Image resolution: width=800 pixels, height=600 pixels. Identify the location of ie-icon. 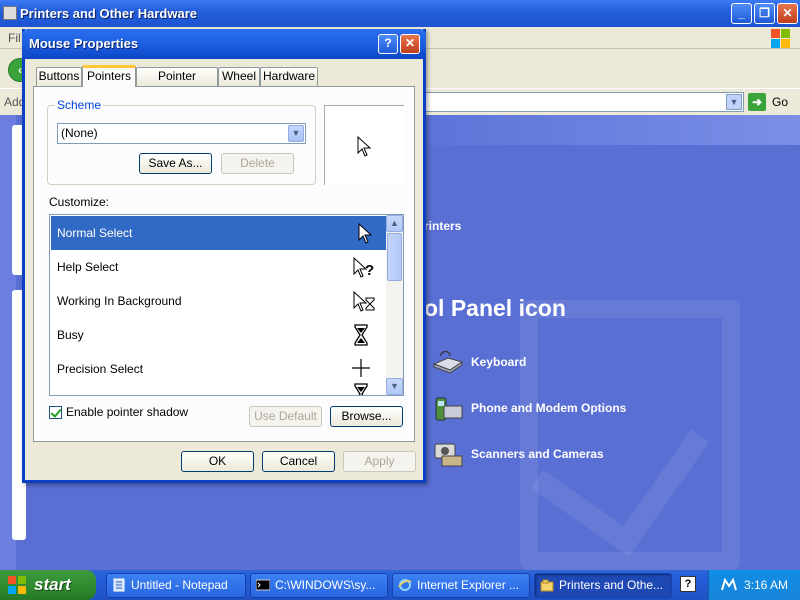
(405, 585).